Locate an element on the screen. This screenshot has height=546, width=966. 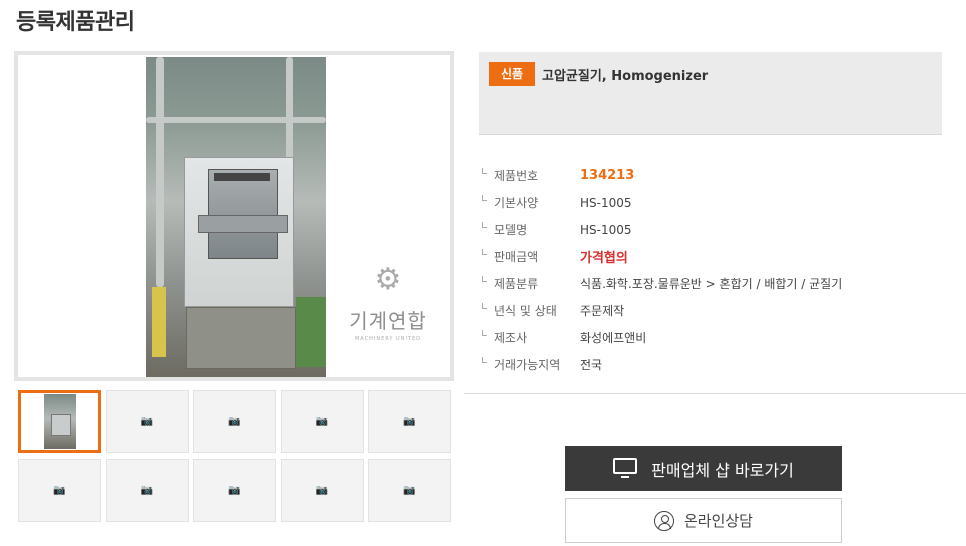
spec-label: 거래가능지역 is located at coordinates (530, 364).